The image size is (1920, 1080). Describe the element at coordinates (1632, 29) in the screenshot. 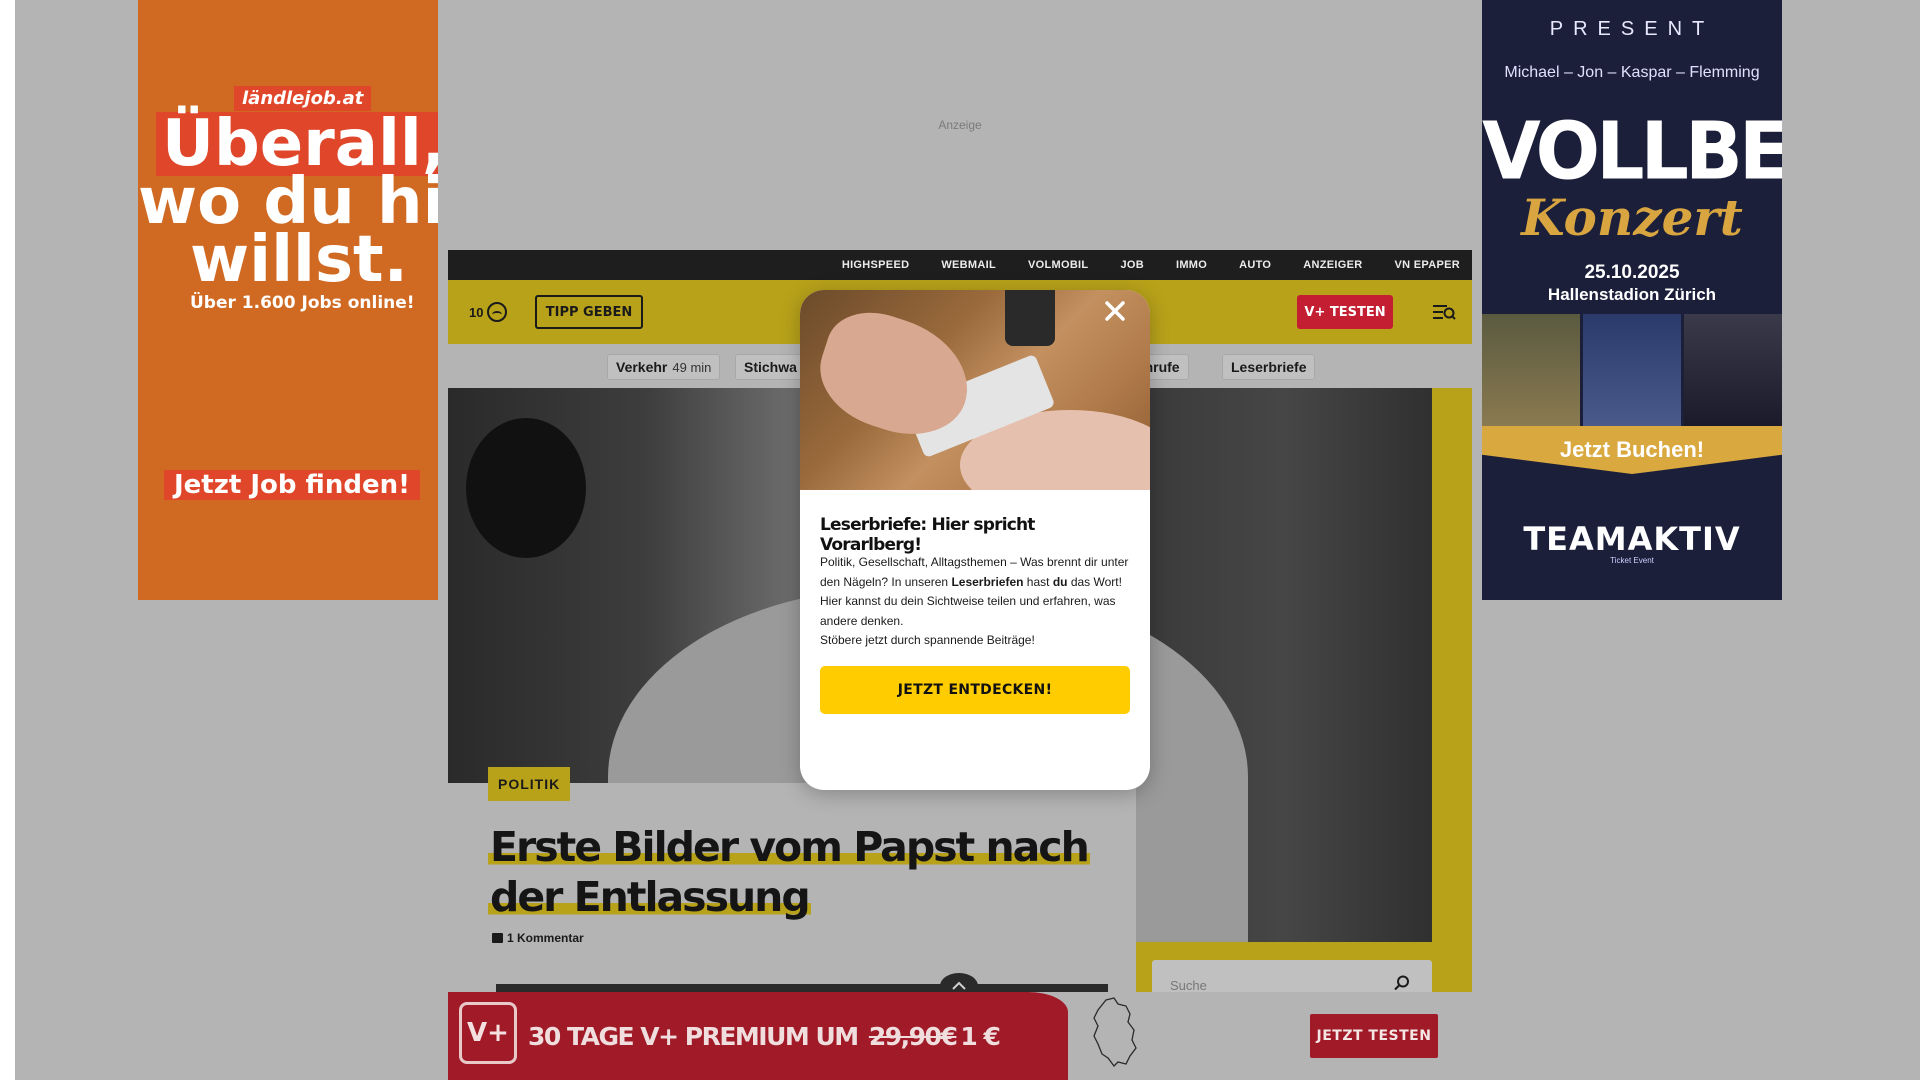

I see `ad-present: PRESENT` at that location.